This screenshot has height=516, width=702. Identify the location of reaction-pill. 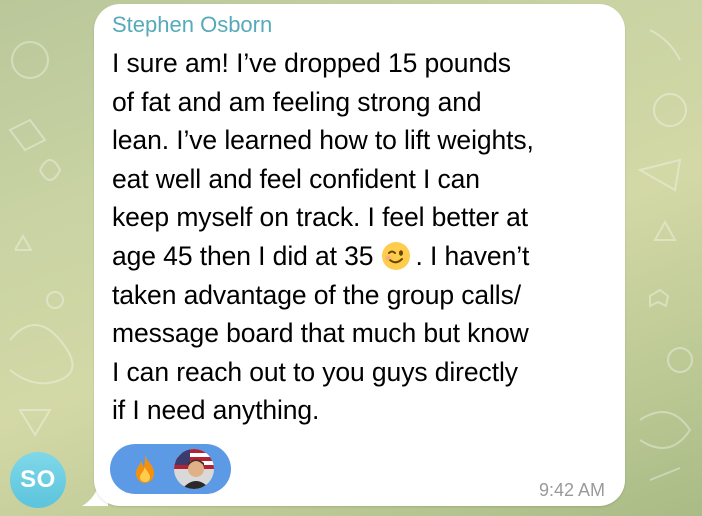
(170, 469).